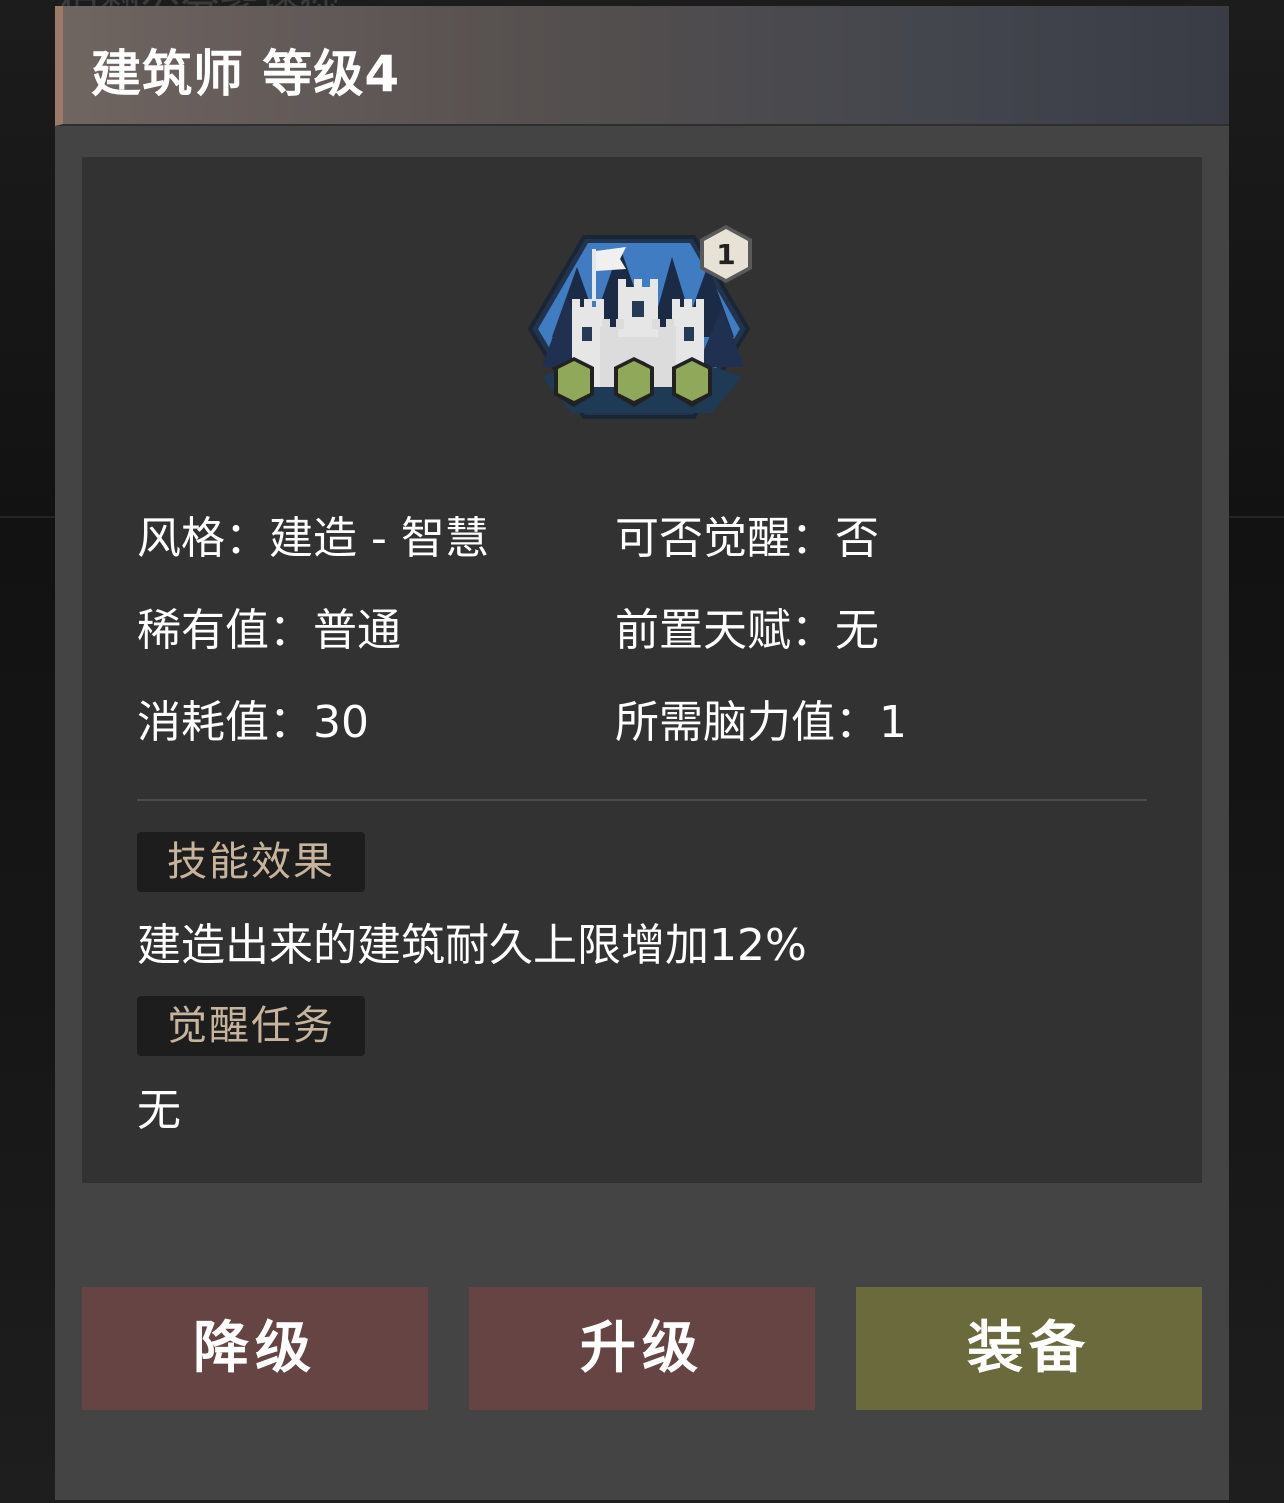 This screenshot has width=1284, height=1503. I want to click on awaken-value: 否, so click(857, 538).